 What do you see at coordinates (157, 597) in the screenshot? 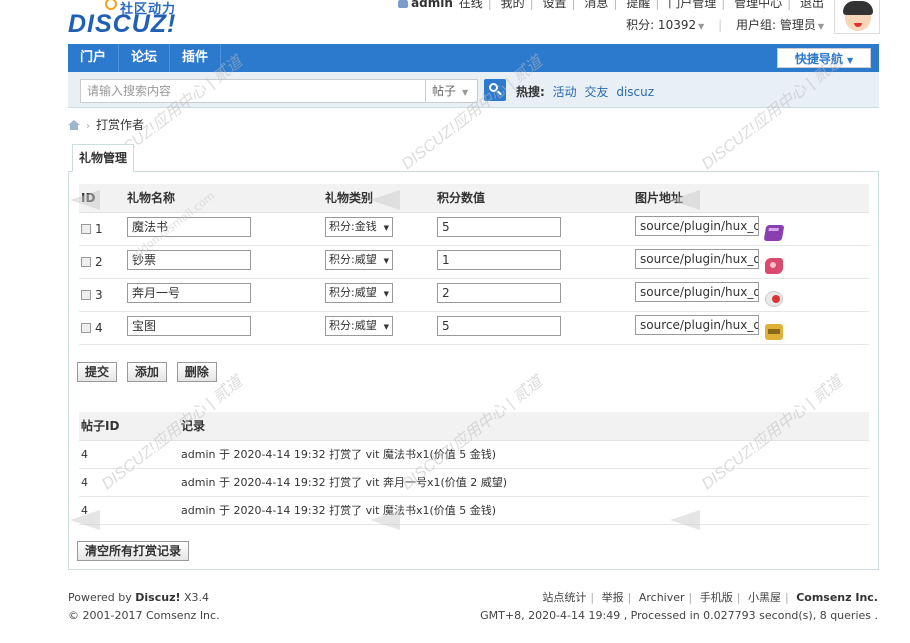
I see `powered-brand-link: Discuz!` at bounding box center [157, 597].